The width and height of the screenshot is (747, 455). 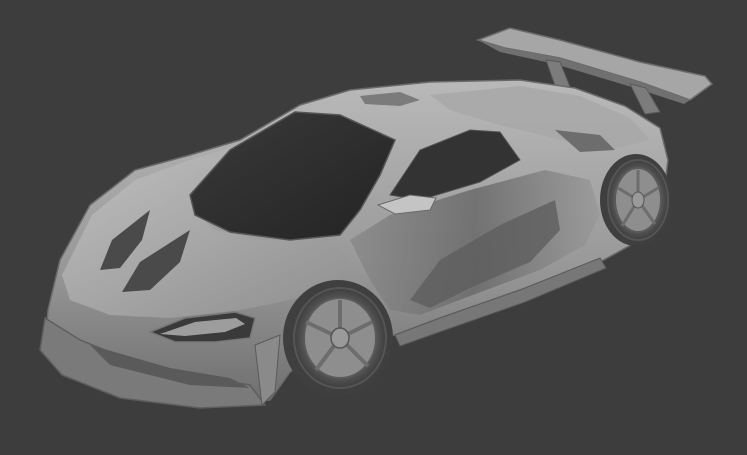 What do you see at coordinates (338, 338) in the screenshot?
I see `front-wheel` at bounding box center [338, 338].